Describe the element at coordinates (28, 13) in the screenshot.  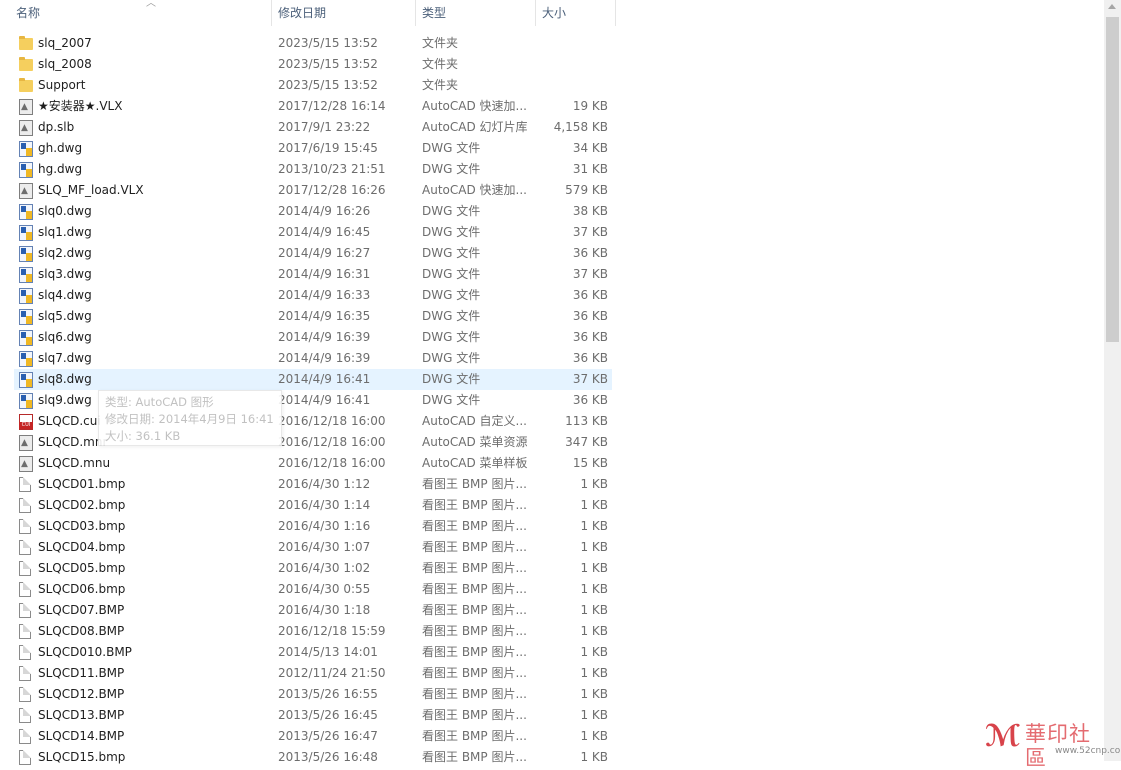
I see `column-header-name-label: 名称` at that location.